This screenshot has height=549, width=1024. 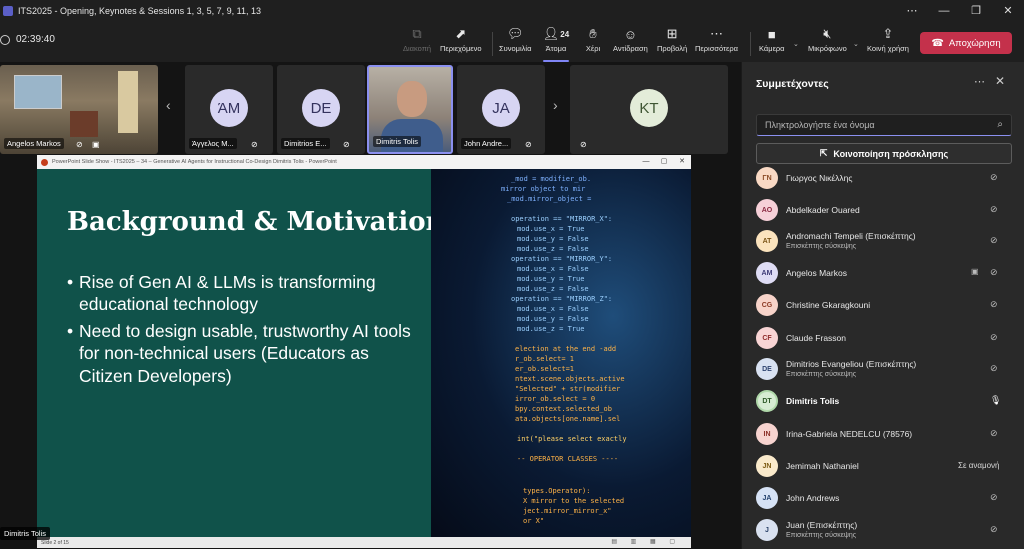 What do you see at coordinates (813, 401) in the screenshot?
I see `participant-name: Dimitris Tolis` at bounding box center [813, 401].